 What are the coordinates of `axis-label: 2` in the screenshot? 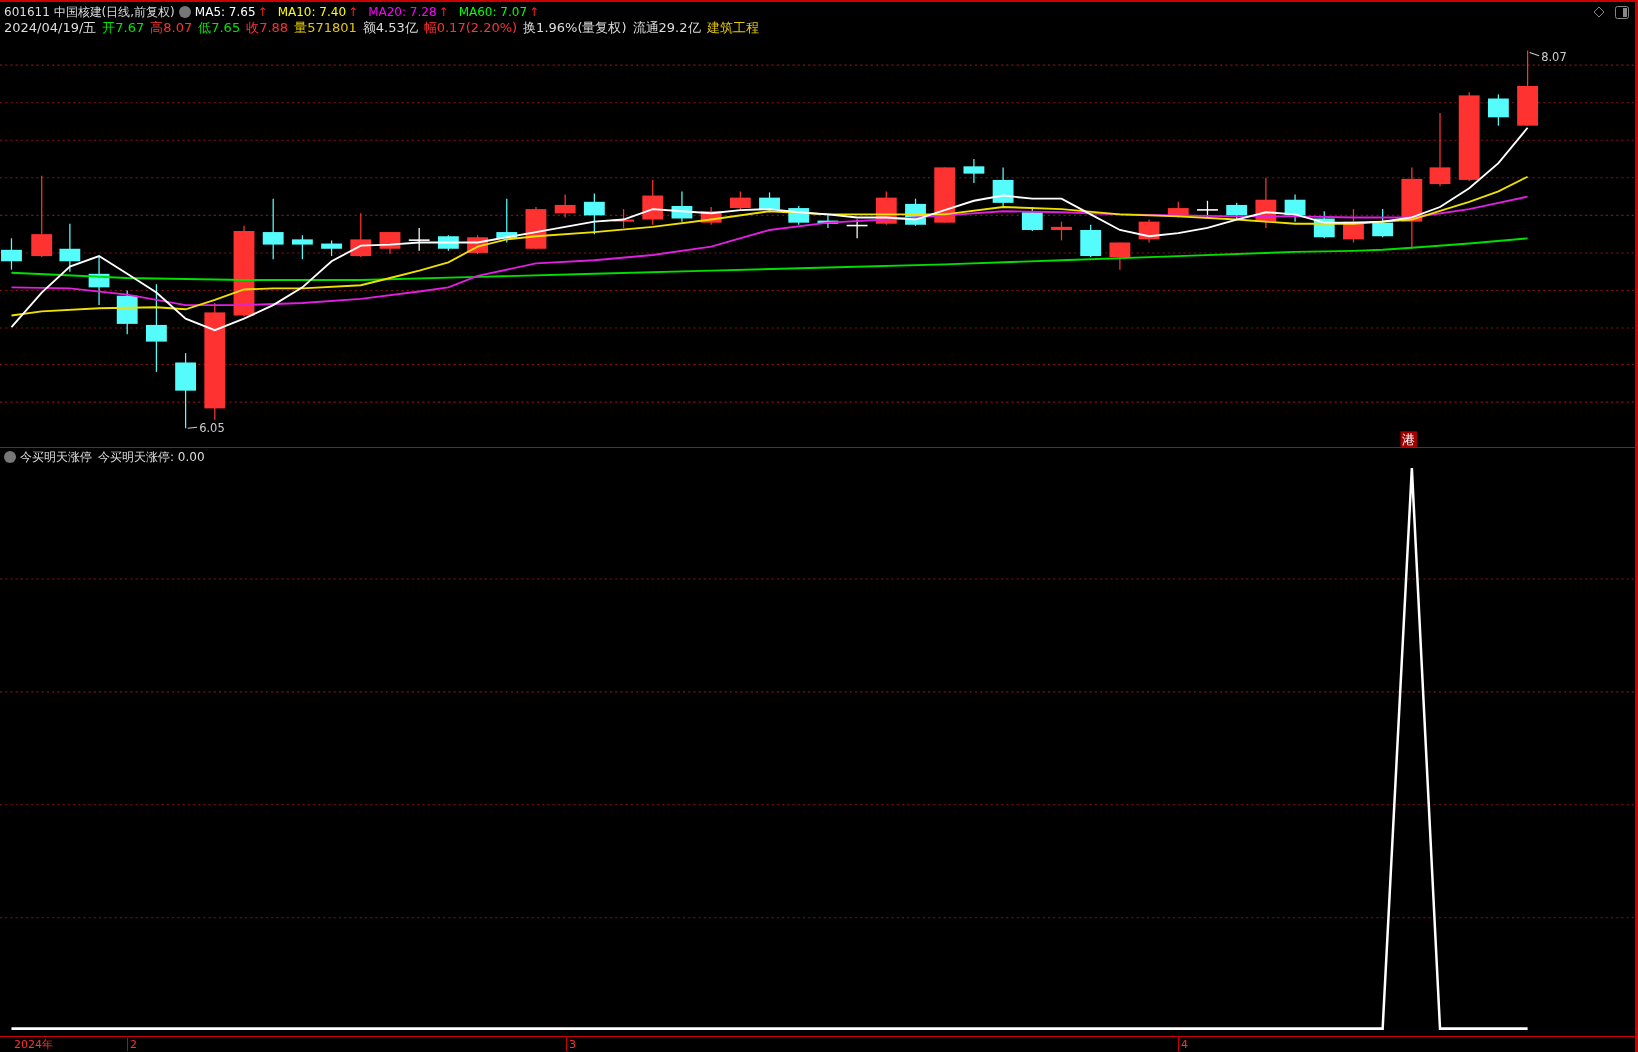 It's located at (132, 1044).